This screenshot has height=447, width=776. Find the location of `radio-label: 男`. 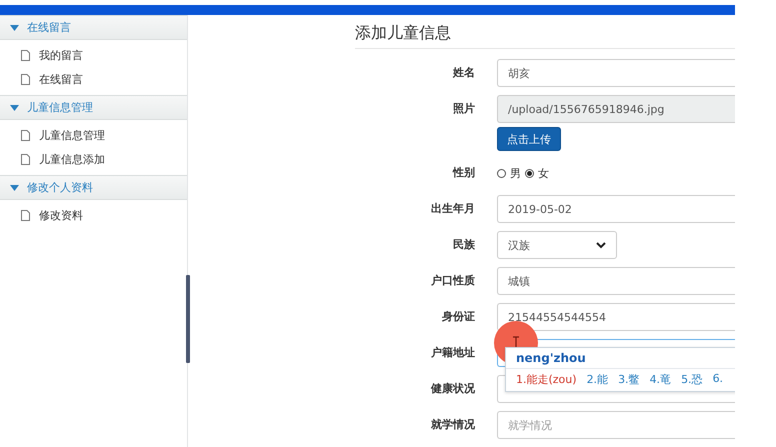

radio-label: 男 is located at coordinates (515, 173).